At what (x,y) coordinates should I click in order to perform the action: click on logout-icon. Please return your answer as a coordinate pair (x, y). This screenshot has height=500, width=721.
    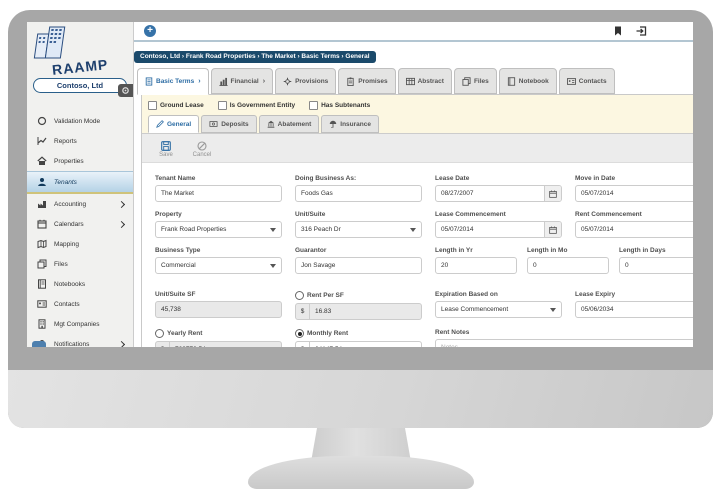
    Looking at the image, I should click on (641, 31).